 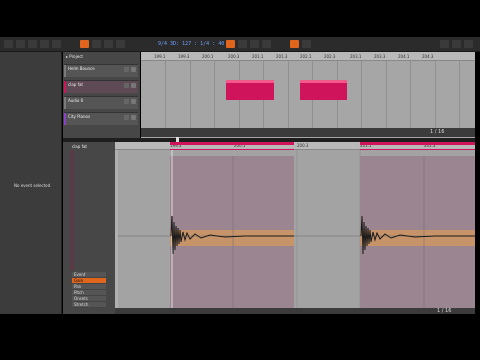 What do you see at coordinates (96, 44) in the screenshot?
I see `mix-button` at bounding box center [96, 44].